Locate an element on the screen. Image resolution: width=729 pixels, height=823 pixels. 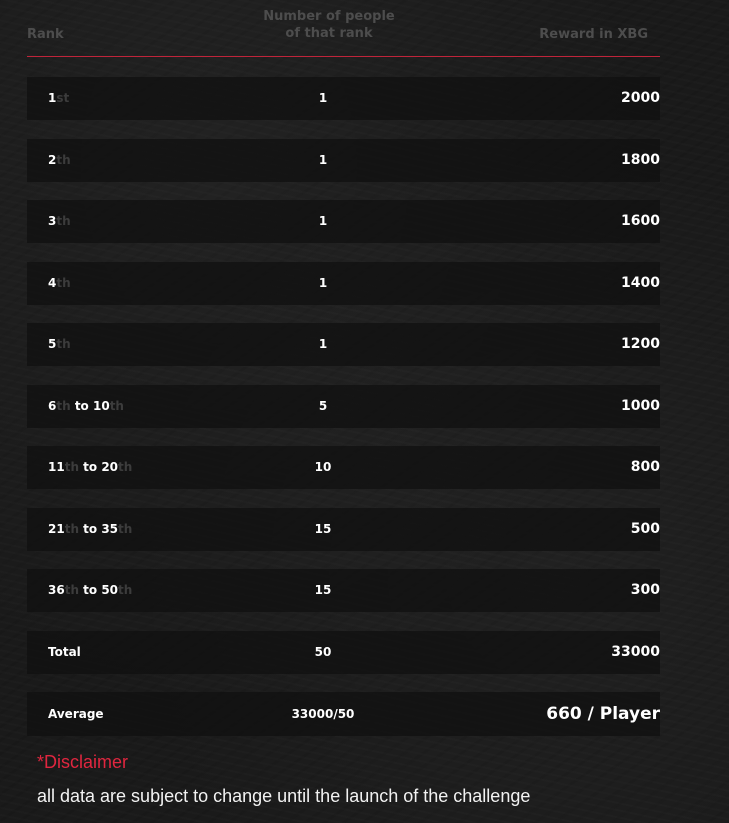
rank-cell: 4th is located at coordinates (59, 283).